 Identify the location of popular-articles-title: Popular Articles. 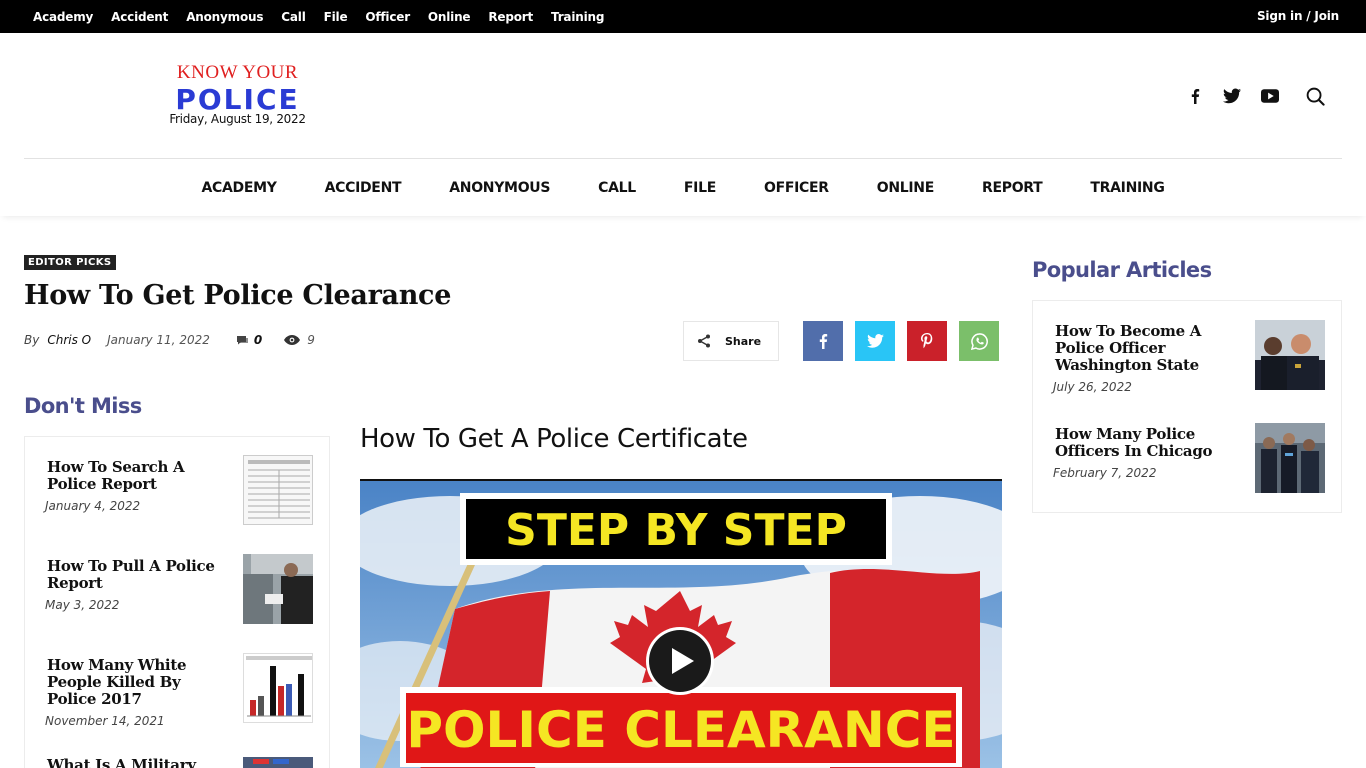
(1122, 270).